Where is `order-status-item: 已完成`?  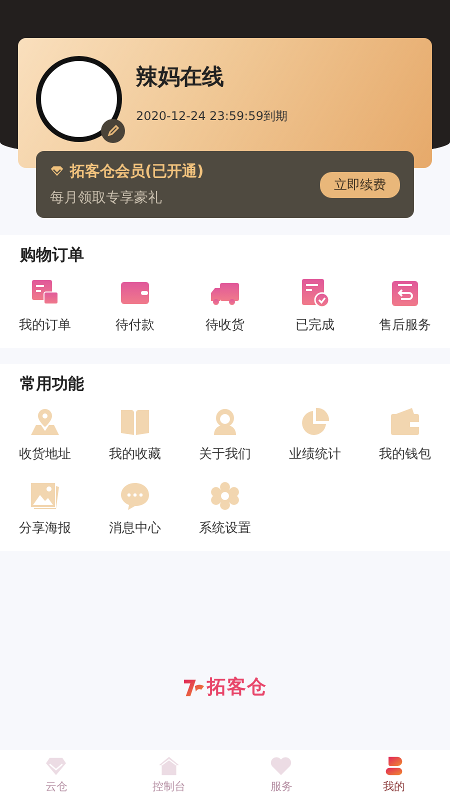
order-status-item: 已完成 is located at coordinates (315, 306).